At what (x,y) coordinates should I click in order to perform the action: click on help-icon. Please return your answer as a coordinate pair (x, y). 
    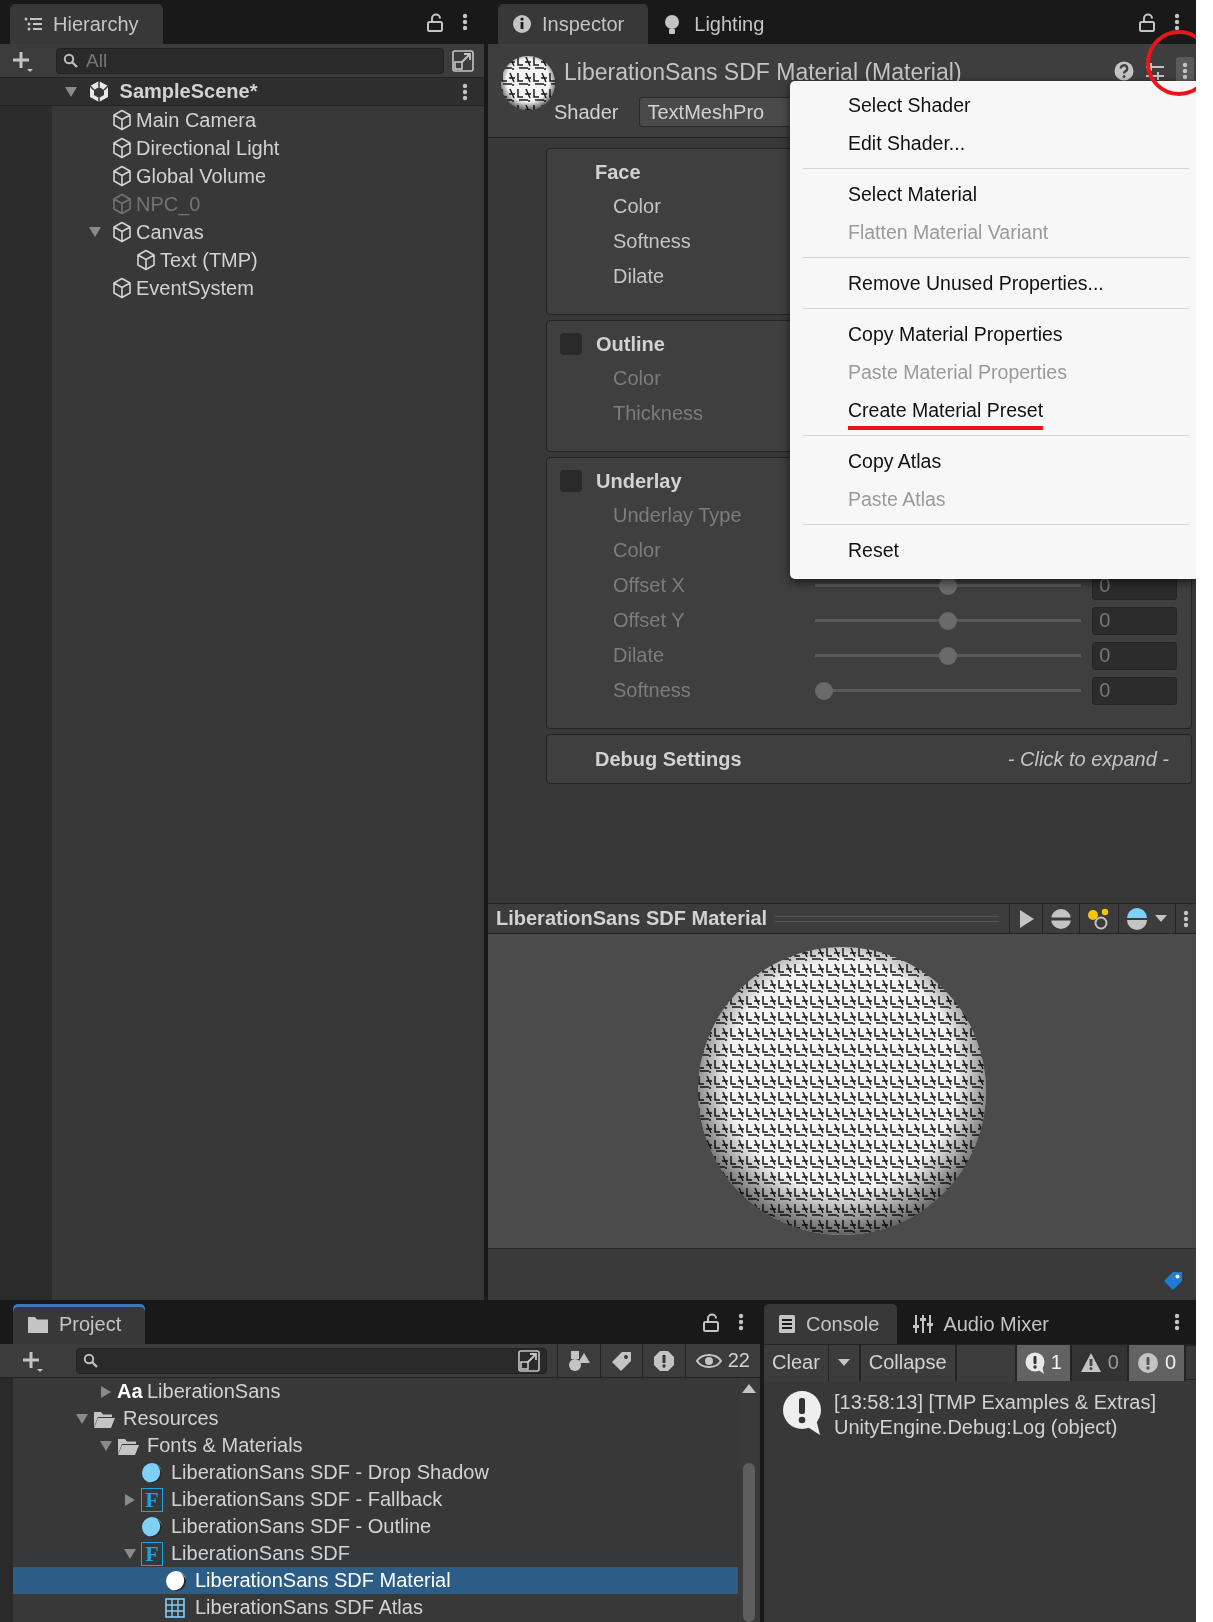
    Looking at the image, I should click on (1124, 71).